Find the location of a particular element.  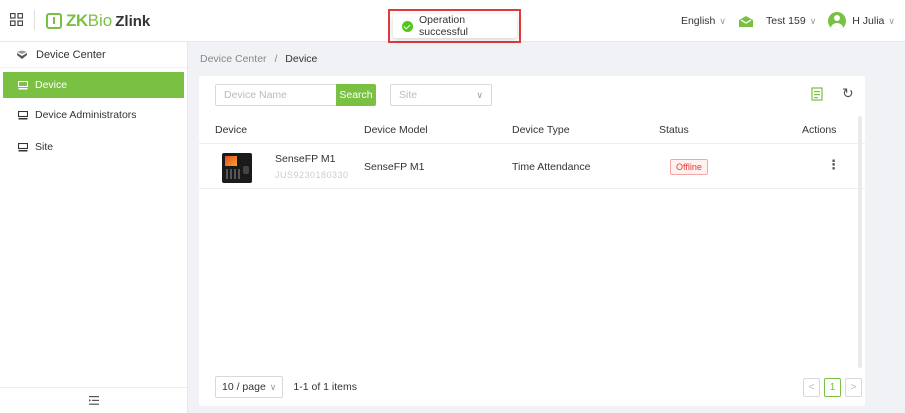

page-size-select: 10 / page ∨ is located at coordinates (249, 387).